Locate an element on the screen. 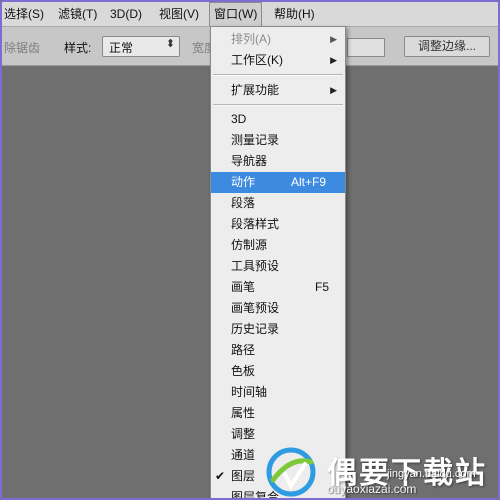  menu-item-label: 调整 is located at coordinates (243, 434).